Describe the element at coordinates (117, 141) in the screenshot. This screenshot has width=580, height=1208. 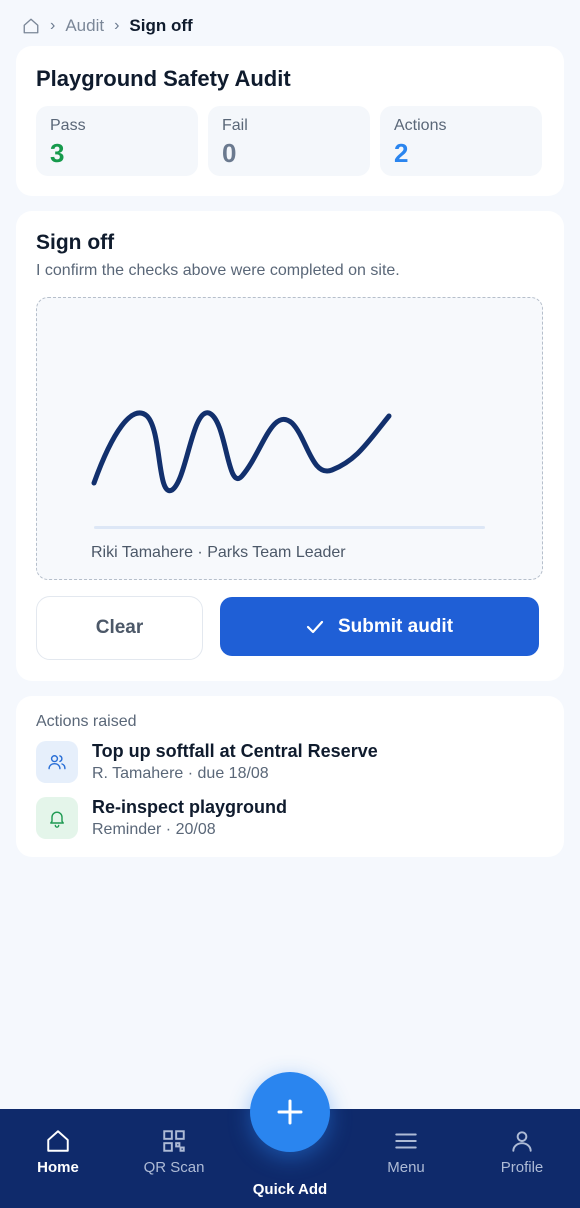
I see `stat-pass: Pass 3` at that location.